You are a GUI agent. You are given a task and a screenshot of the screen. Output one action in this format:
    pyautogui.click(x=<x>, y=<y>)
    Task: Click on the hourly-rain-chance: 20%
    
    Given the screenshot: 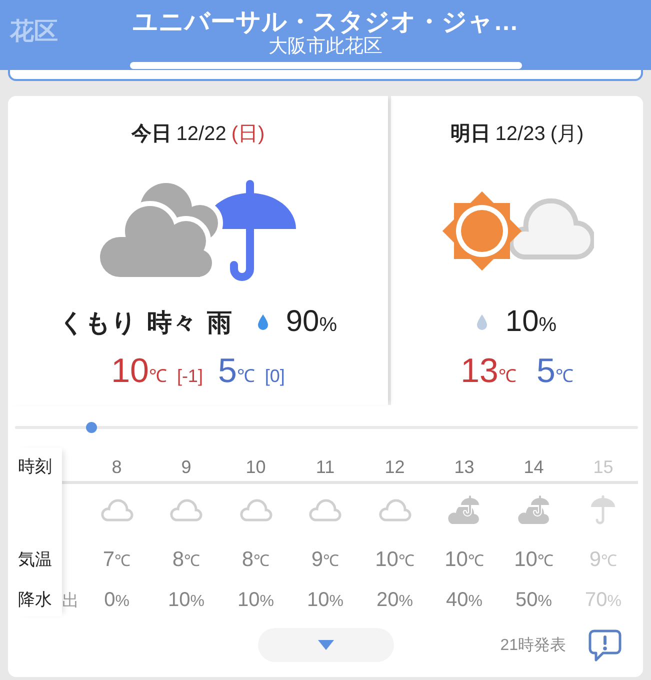 What is the action you would take?
    pyautogui.click(x=394, y=600)
    